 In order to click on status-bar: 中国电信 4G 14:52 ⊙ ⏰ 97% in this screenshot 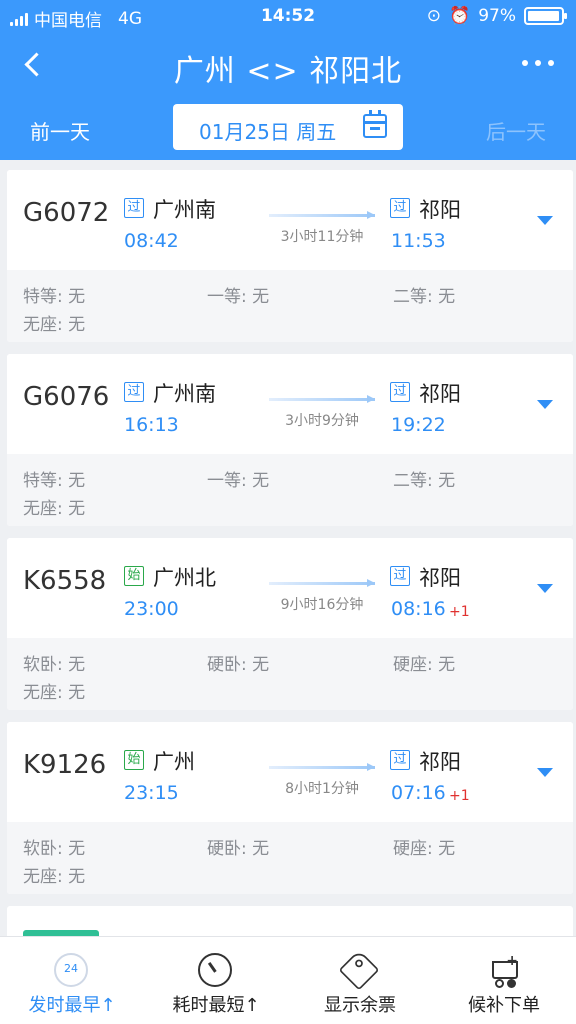, I will do `click(288, 17)`.